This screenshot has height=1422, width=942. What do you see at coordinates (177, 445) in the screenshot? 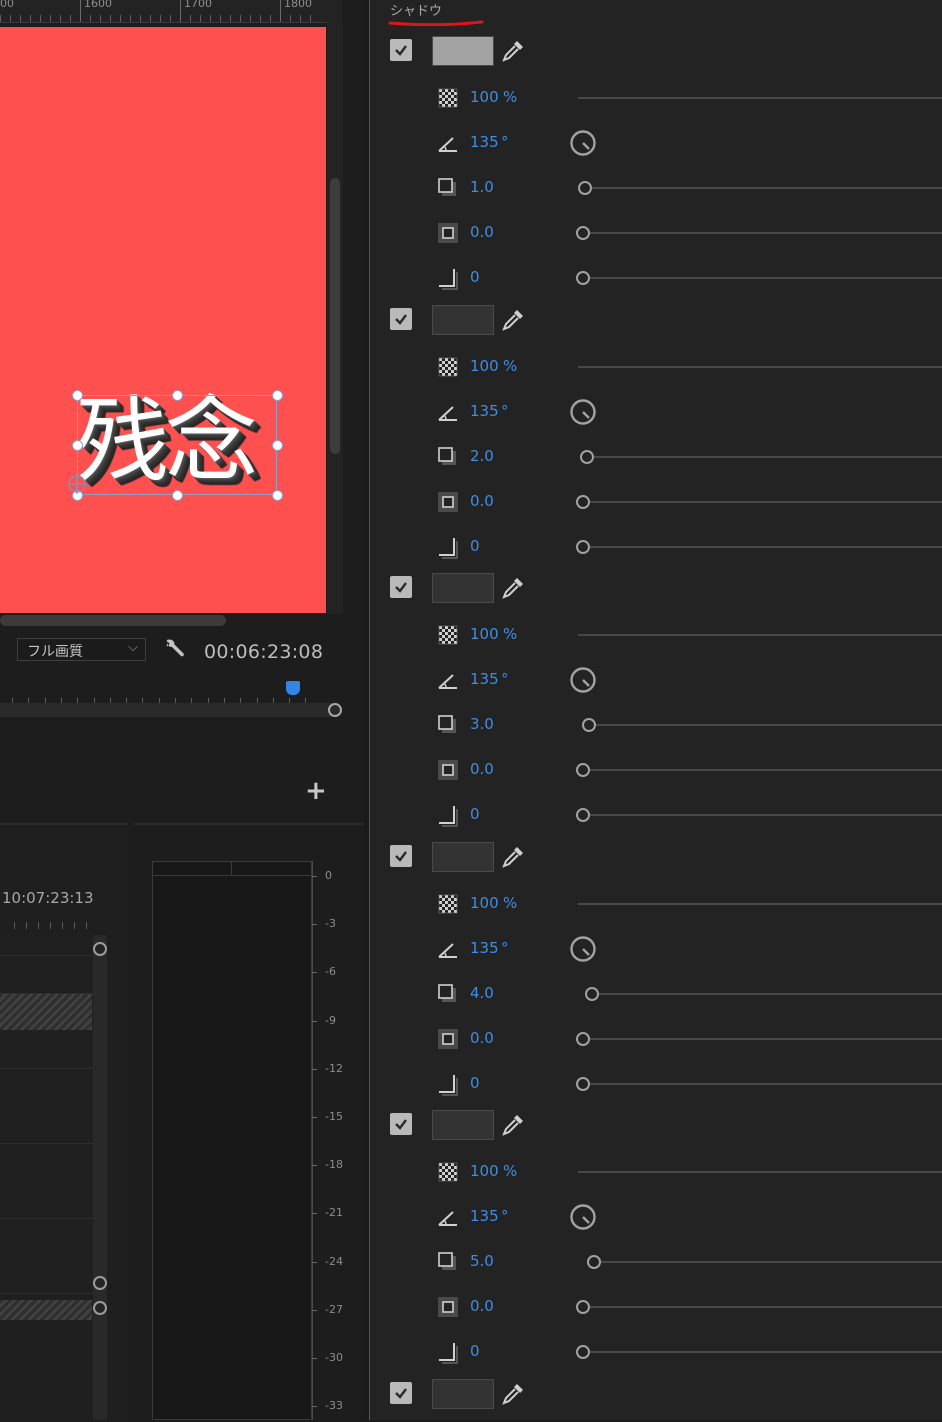
I see `title-bounding-box` at bounding box center [177, 445].